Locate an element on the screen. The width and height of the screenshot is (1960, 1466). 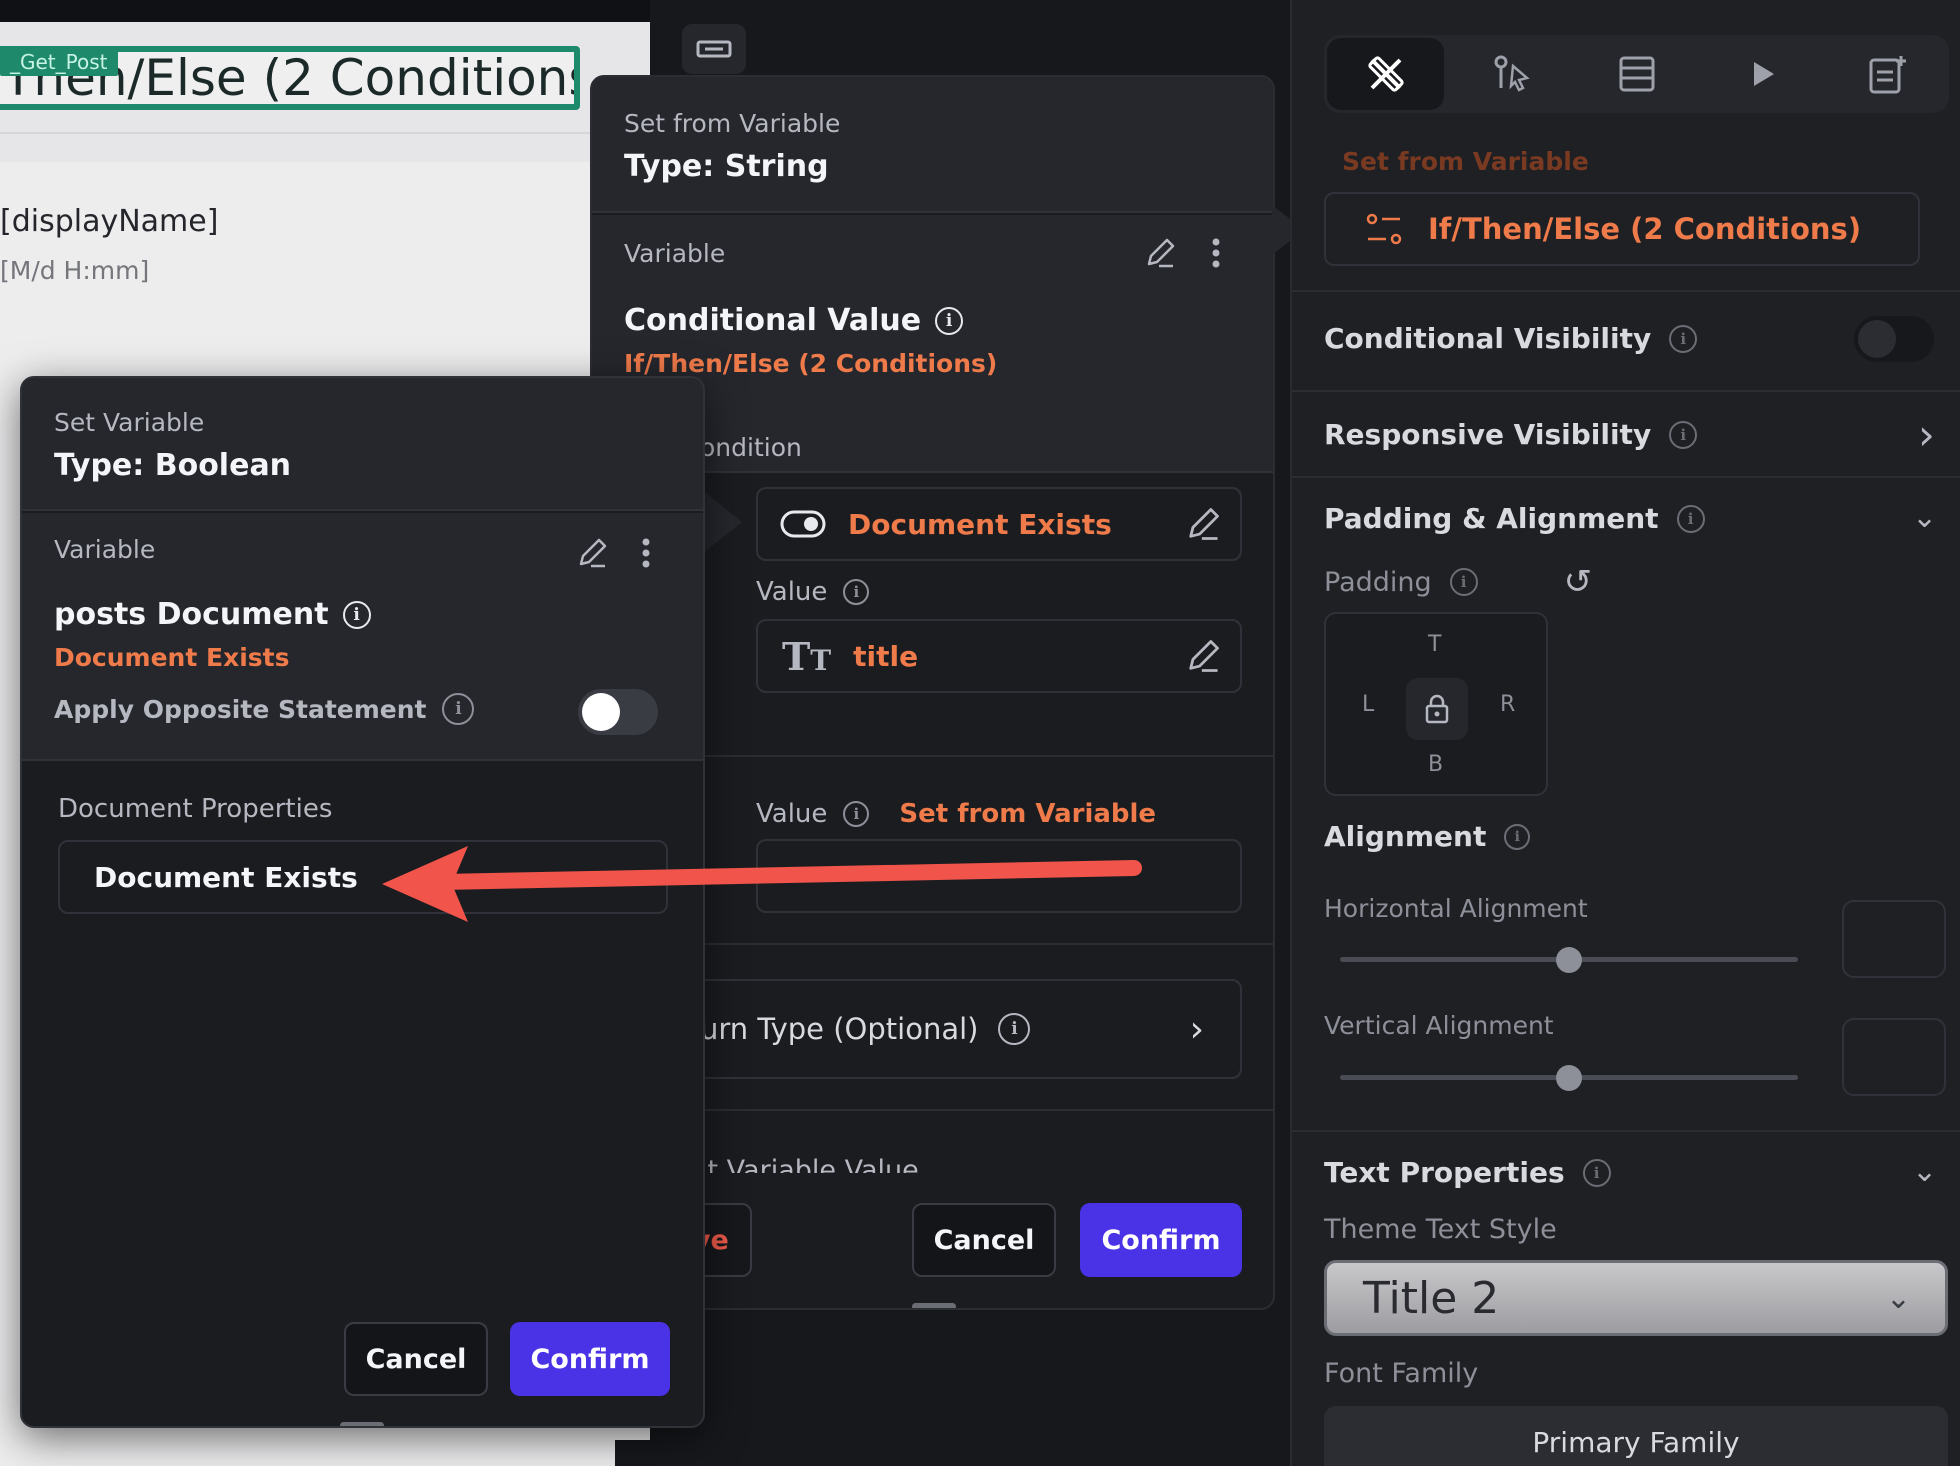
padding-lock-button is located at coordinates (1437, 709).